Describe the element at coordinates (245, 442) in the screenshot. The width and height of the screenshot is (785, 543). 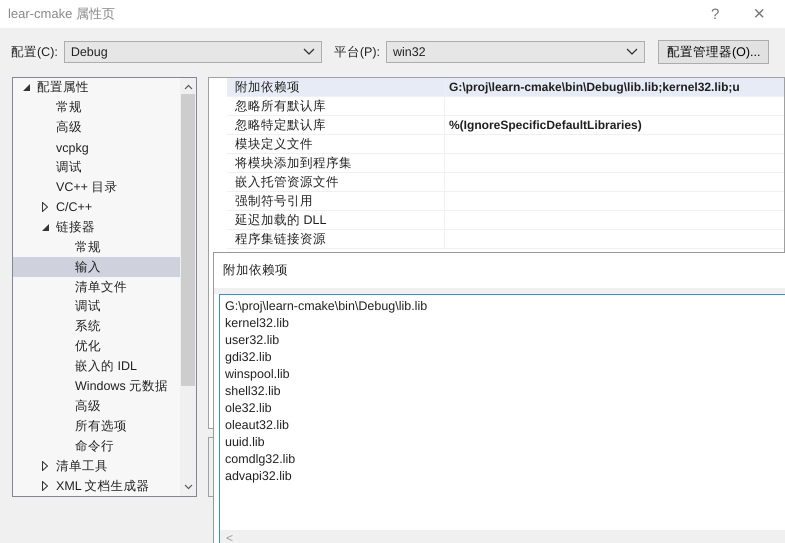
I see `text-line: uuid.lib` at that location.